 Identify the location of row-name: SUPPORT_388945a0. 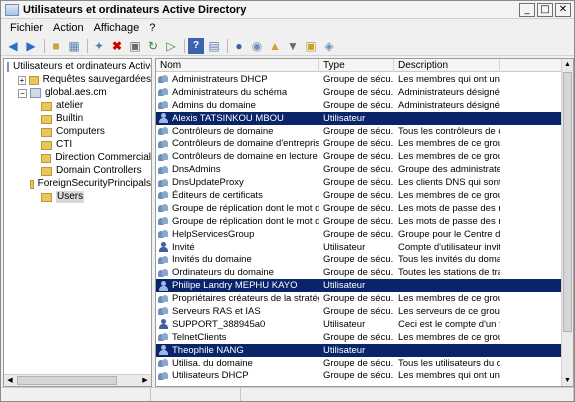
(219, 324).